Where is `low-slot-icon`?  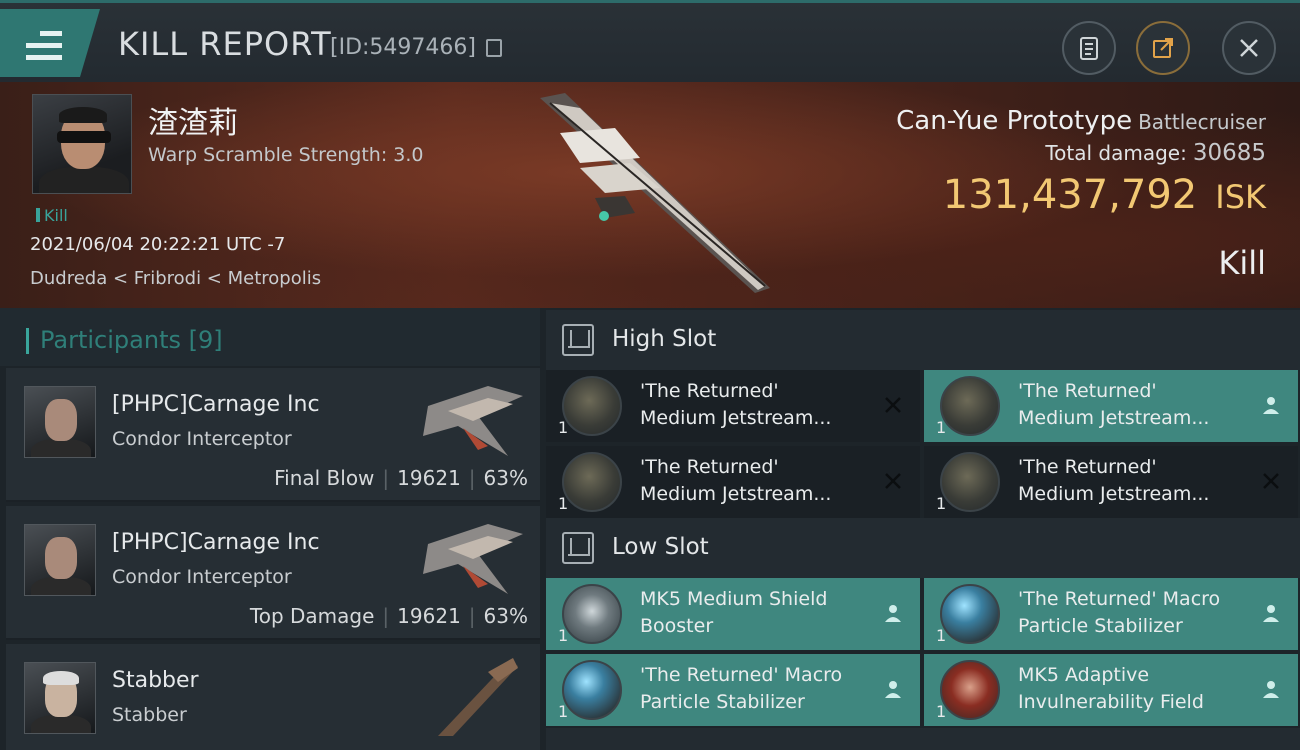
low-slot-icon is located at coordinates (578, 548).